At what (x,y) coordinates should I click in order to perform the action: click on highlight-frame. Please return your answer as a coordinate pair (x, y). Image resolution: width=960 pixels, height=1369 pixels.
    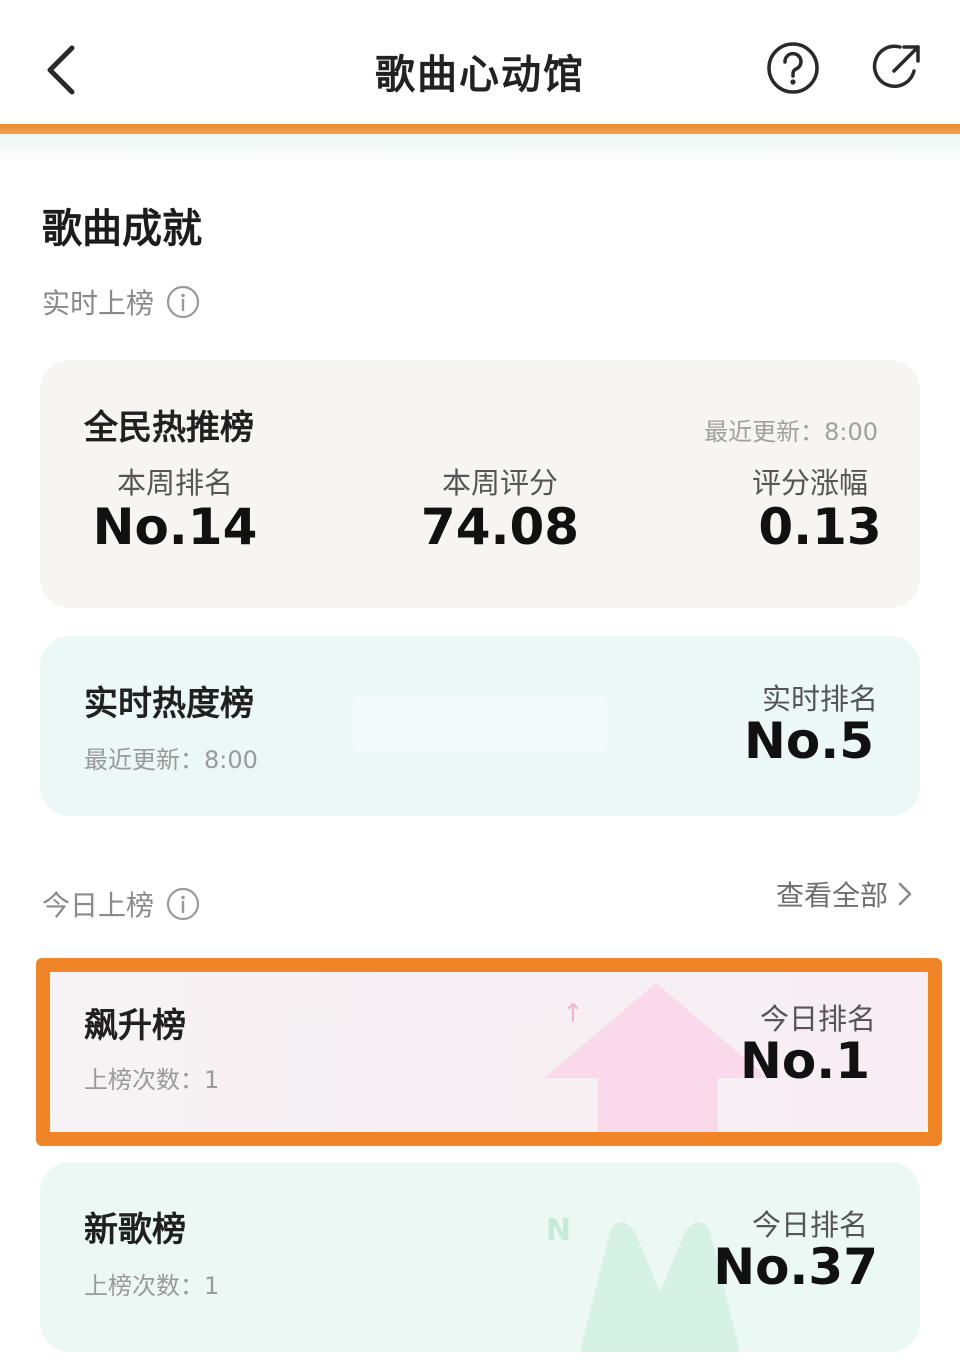
    Looking at the image, I should click on (489, 1052).